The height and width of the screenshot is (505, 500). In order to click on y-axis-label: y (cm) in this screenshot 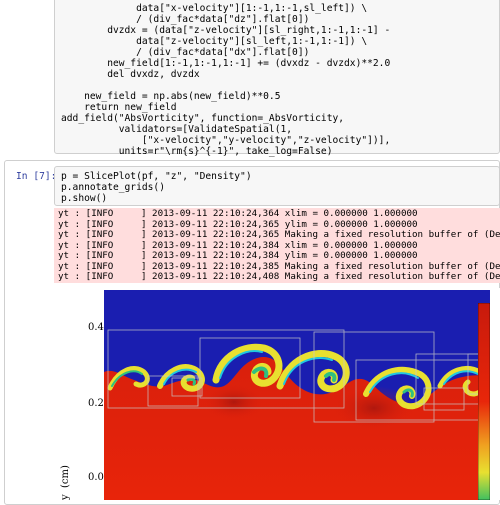, I will do `click(65, 482)`.